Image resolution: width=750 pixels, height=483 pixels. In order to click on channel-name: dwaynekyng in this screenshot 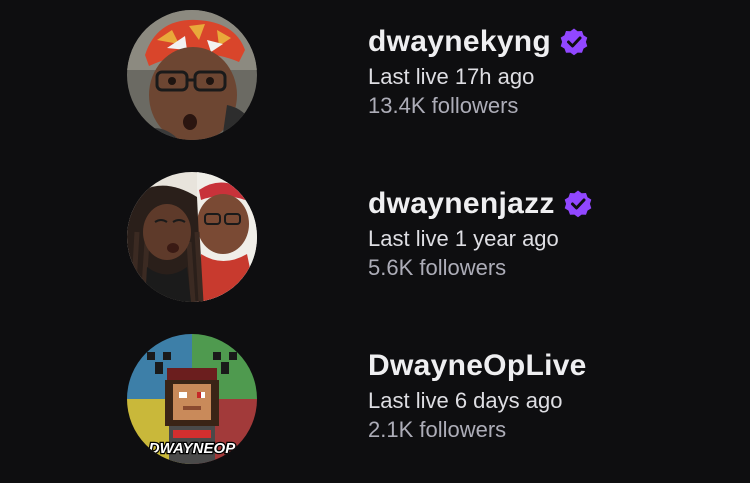, I will do `click(459, 42)`.